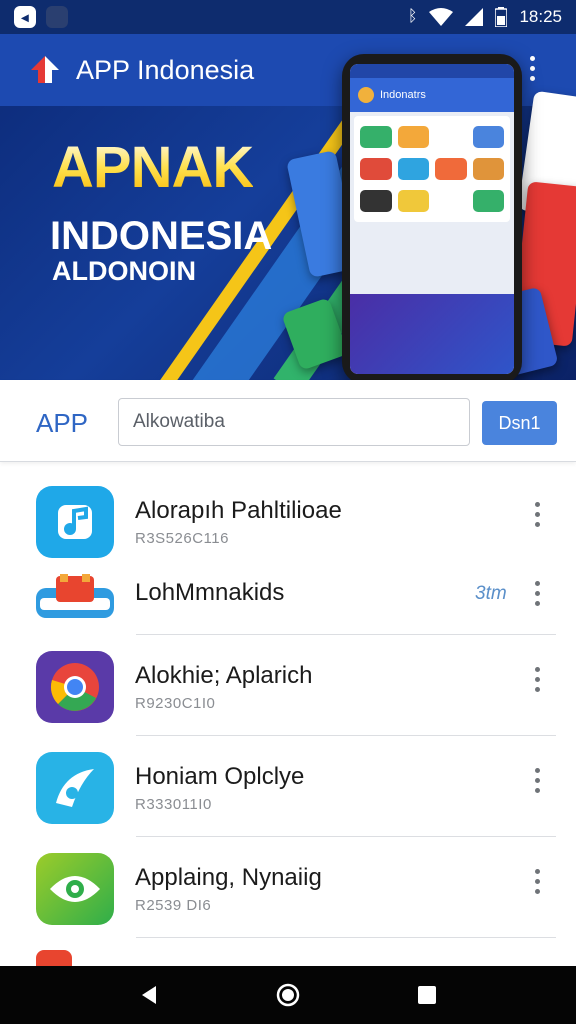 The width and height of the screenshot is (576, 1024). I want to click on app-notification-icon, so click(57, 17).